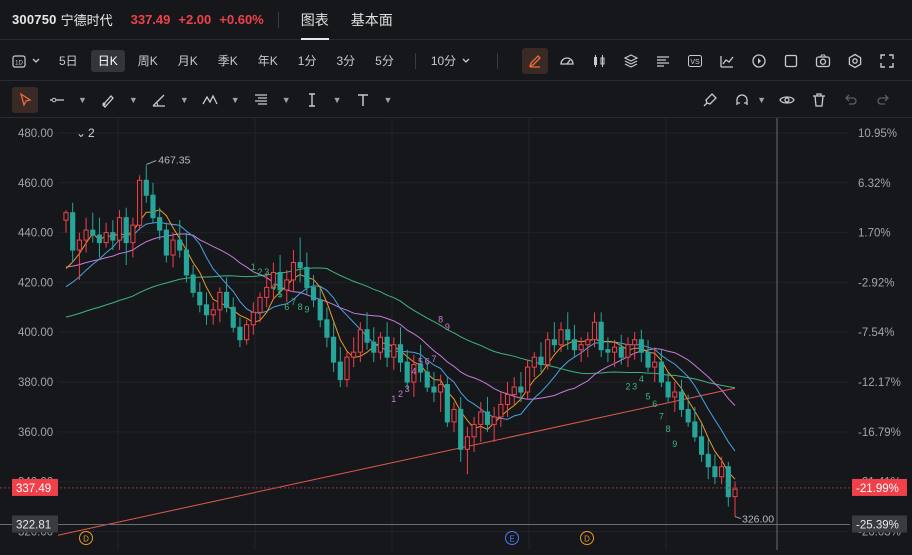 This screenshot has width=912, height=555. What do you see at coordinates (188, 61) in the screenshot?
I see `period-monthly: 月K` at bounding box center [188, 61].